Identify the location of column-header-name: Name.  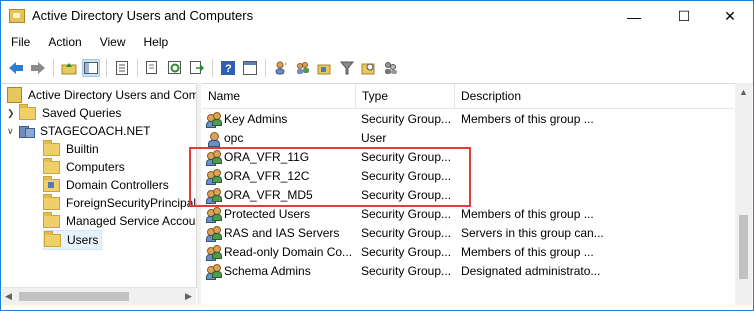
(279, 96).